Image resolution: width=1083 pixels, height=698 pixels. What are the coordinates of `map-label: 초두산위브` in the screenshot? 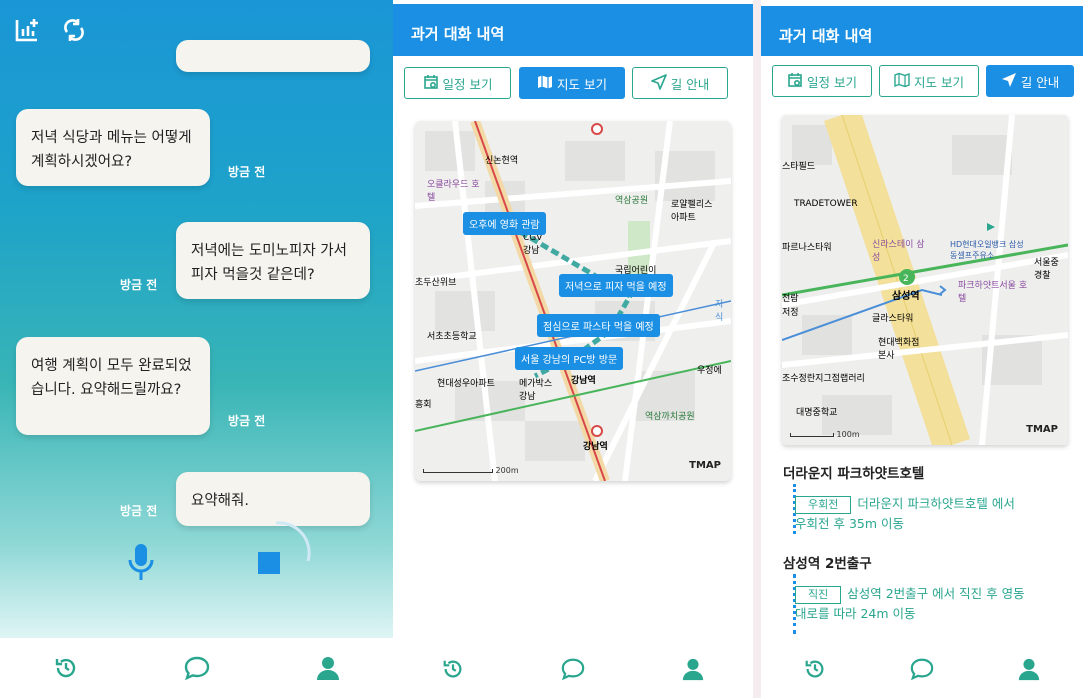 It's located at (436, 283).